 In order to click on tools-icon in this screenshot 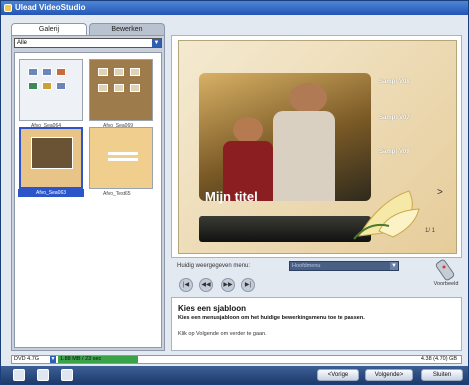, I will do `click(43, 375)`.